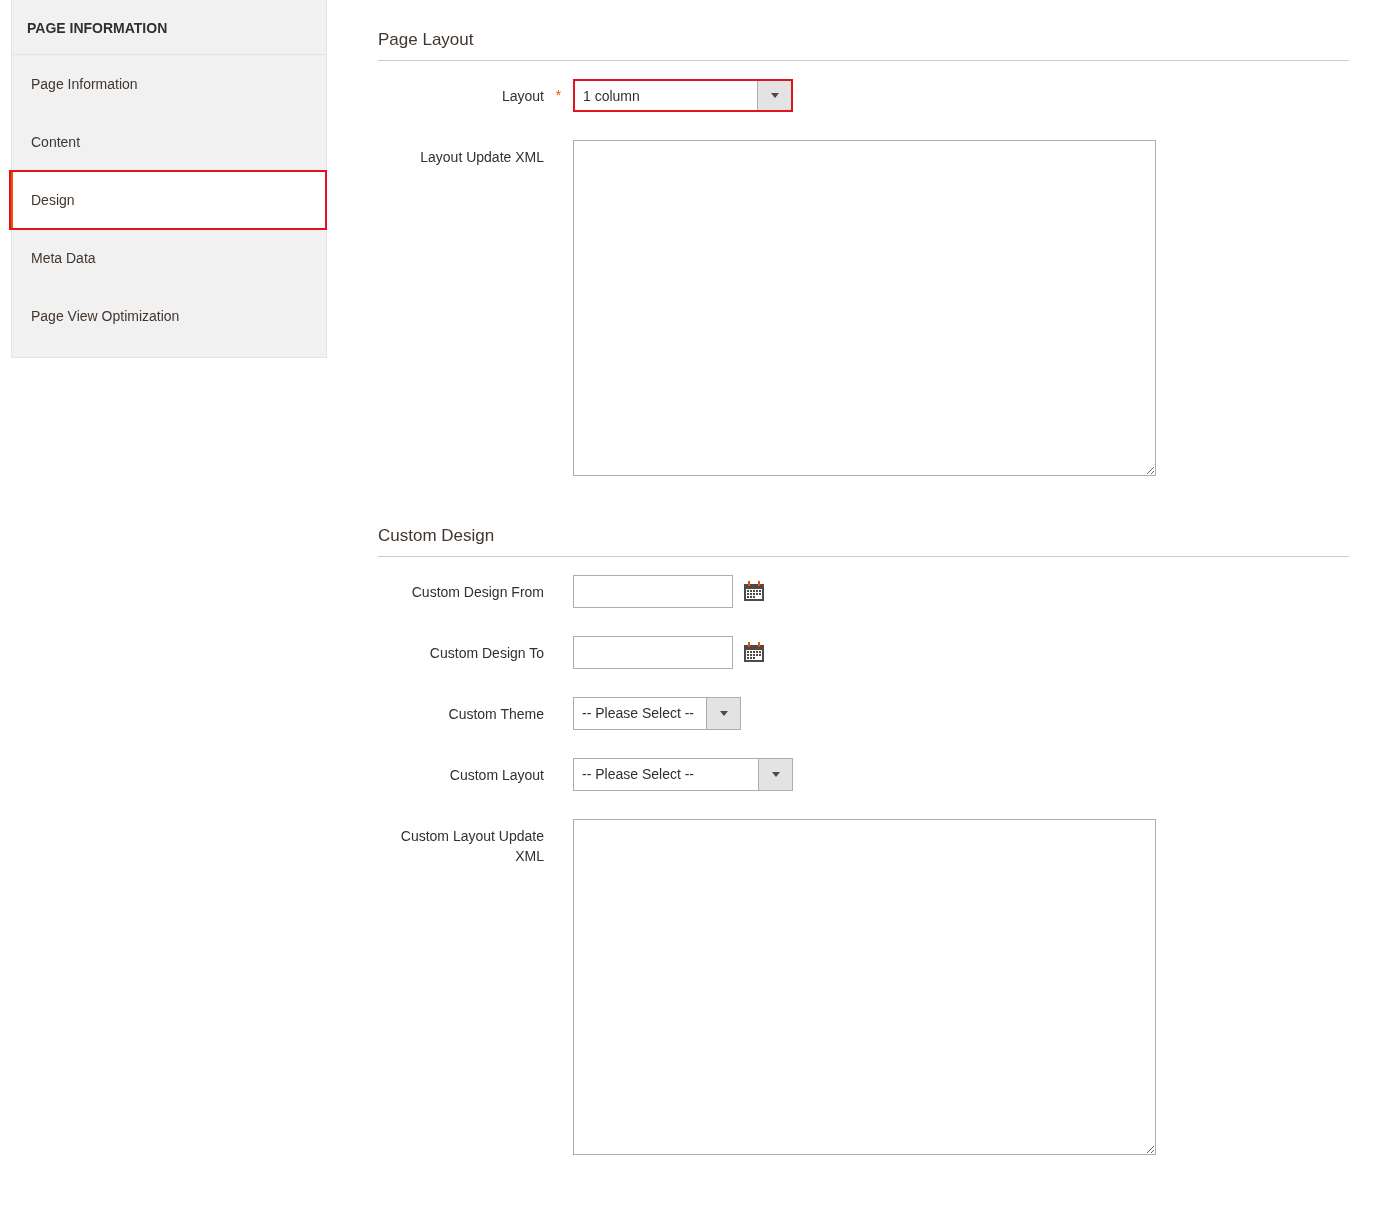  Describe the element at coordinates (169, 84) in the screenshot. I see `sidebar-item: Page Information` at that location.